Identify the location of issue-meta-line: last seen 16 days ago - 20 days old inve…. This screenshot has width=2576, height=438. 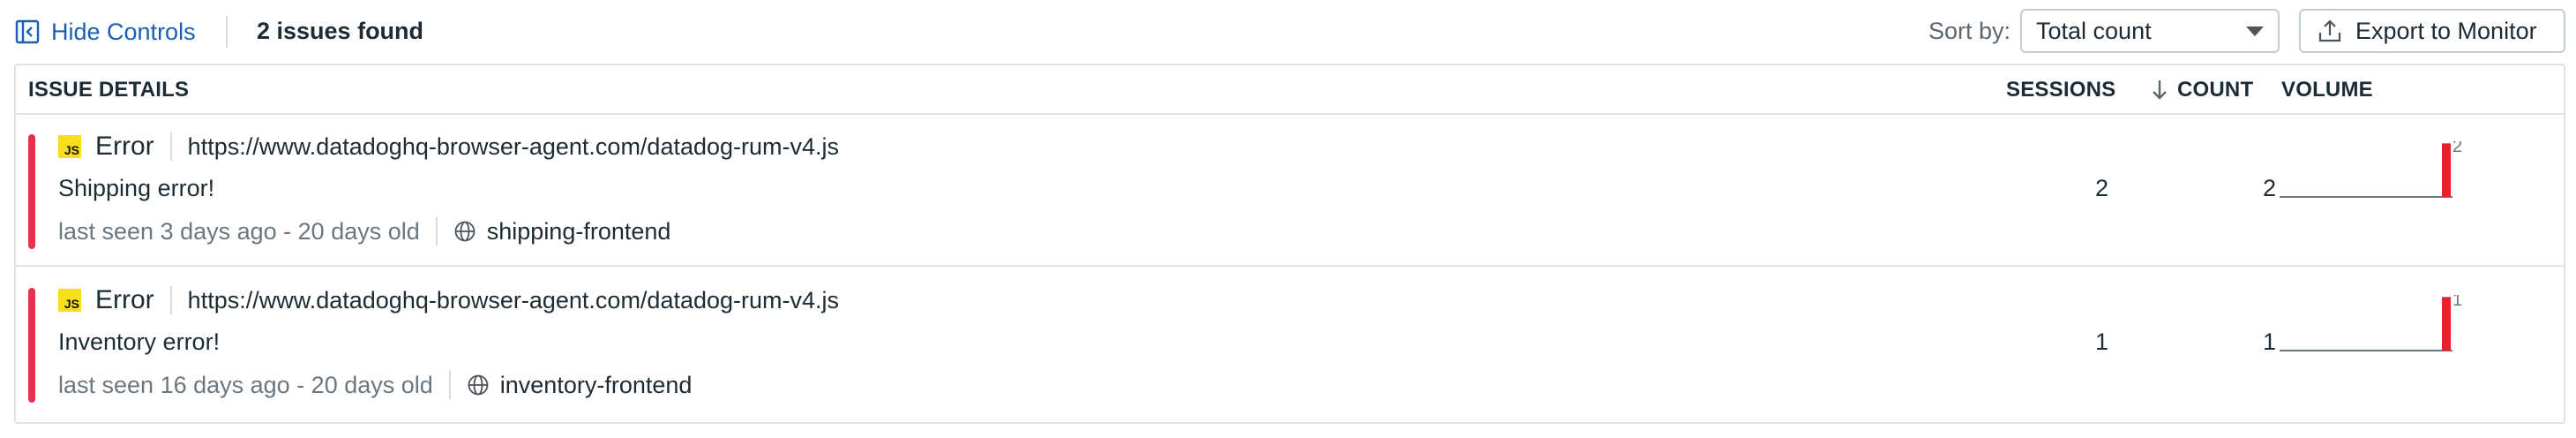
(375, 385).